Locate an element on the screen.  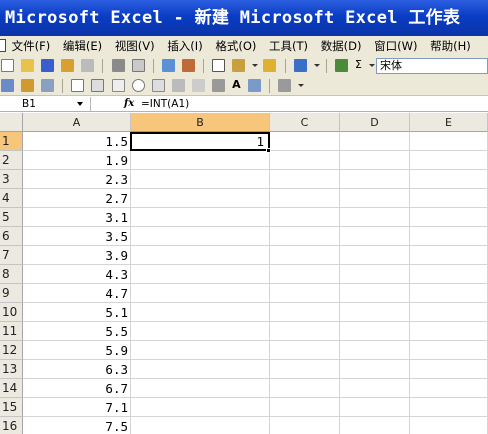
save-icon is located at coordinates (48, 65).